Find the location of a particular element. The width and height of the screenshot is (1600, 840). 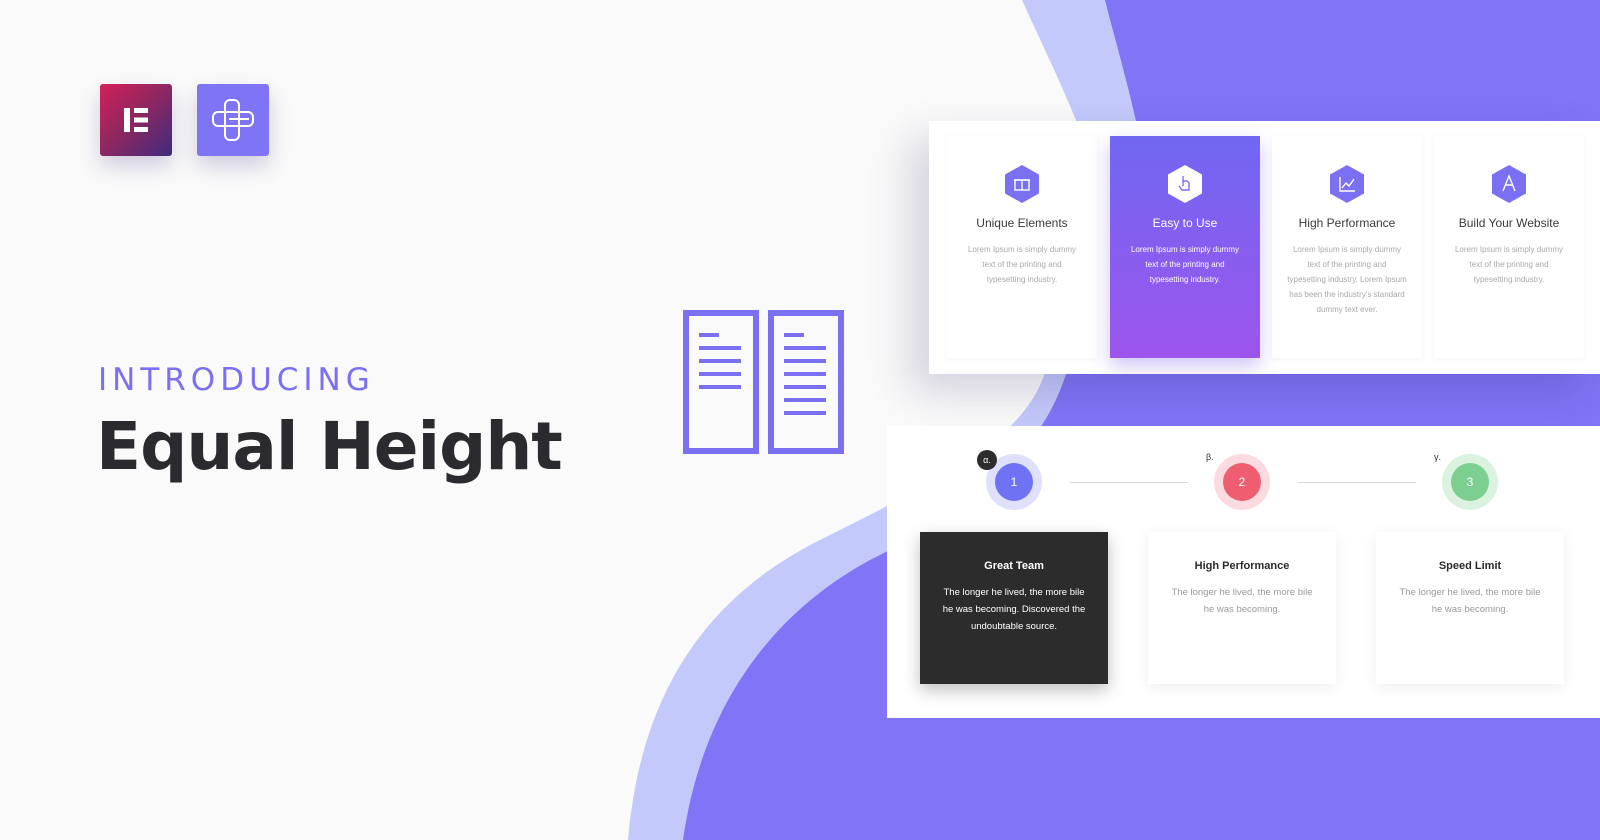

letter-a-icon is located at coordinates (1509, 184).